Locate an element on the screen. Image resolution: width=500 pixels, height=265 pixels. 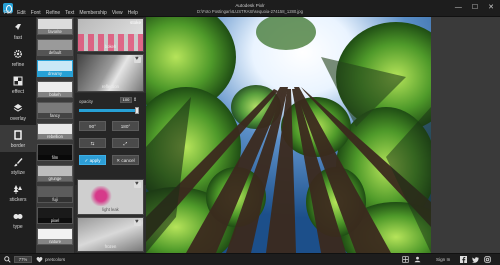
zoom-level-select: 77% is located at coordinates (23, 259).